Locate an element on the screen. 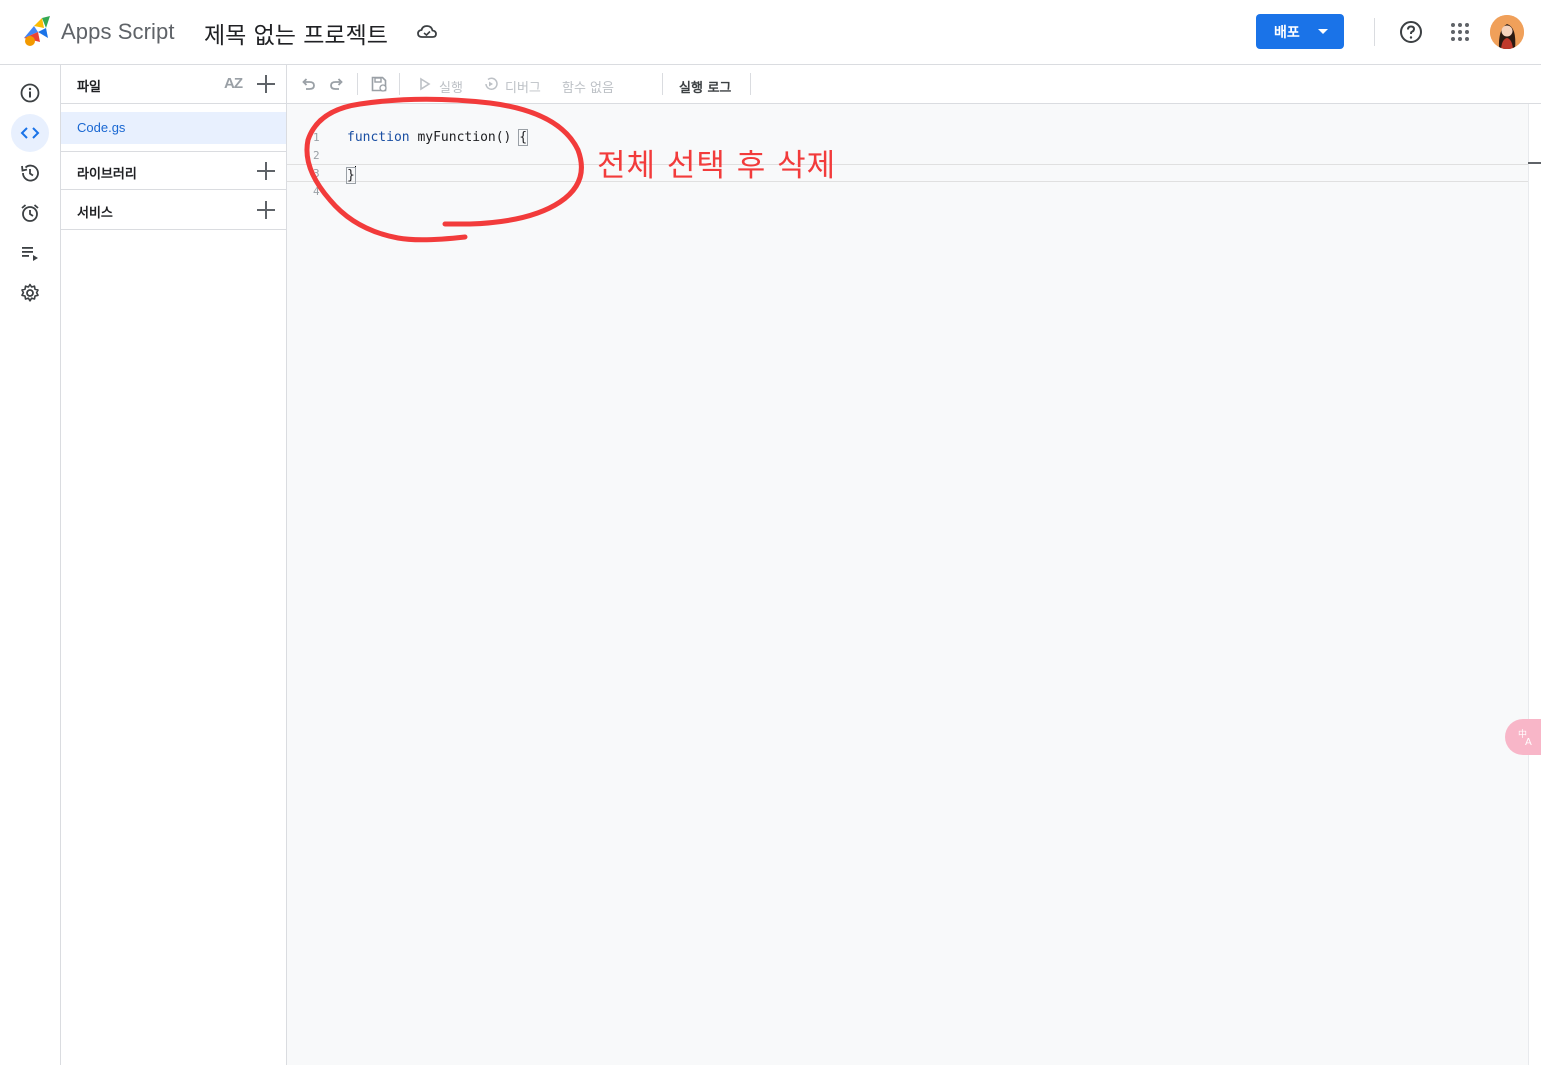 This screenshot has height=1065, width=1541. line-number: 1 is located at coordinates (316, 137).